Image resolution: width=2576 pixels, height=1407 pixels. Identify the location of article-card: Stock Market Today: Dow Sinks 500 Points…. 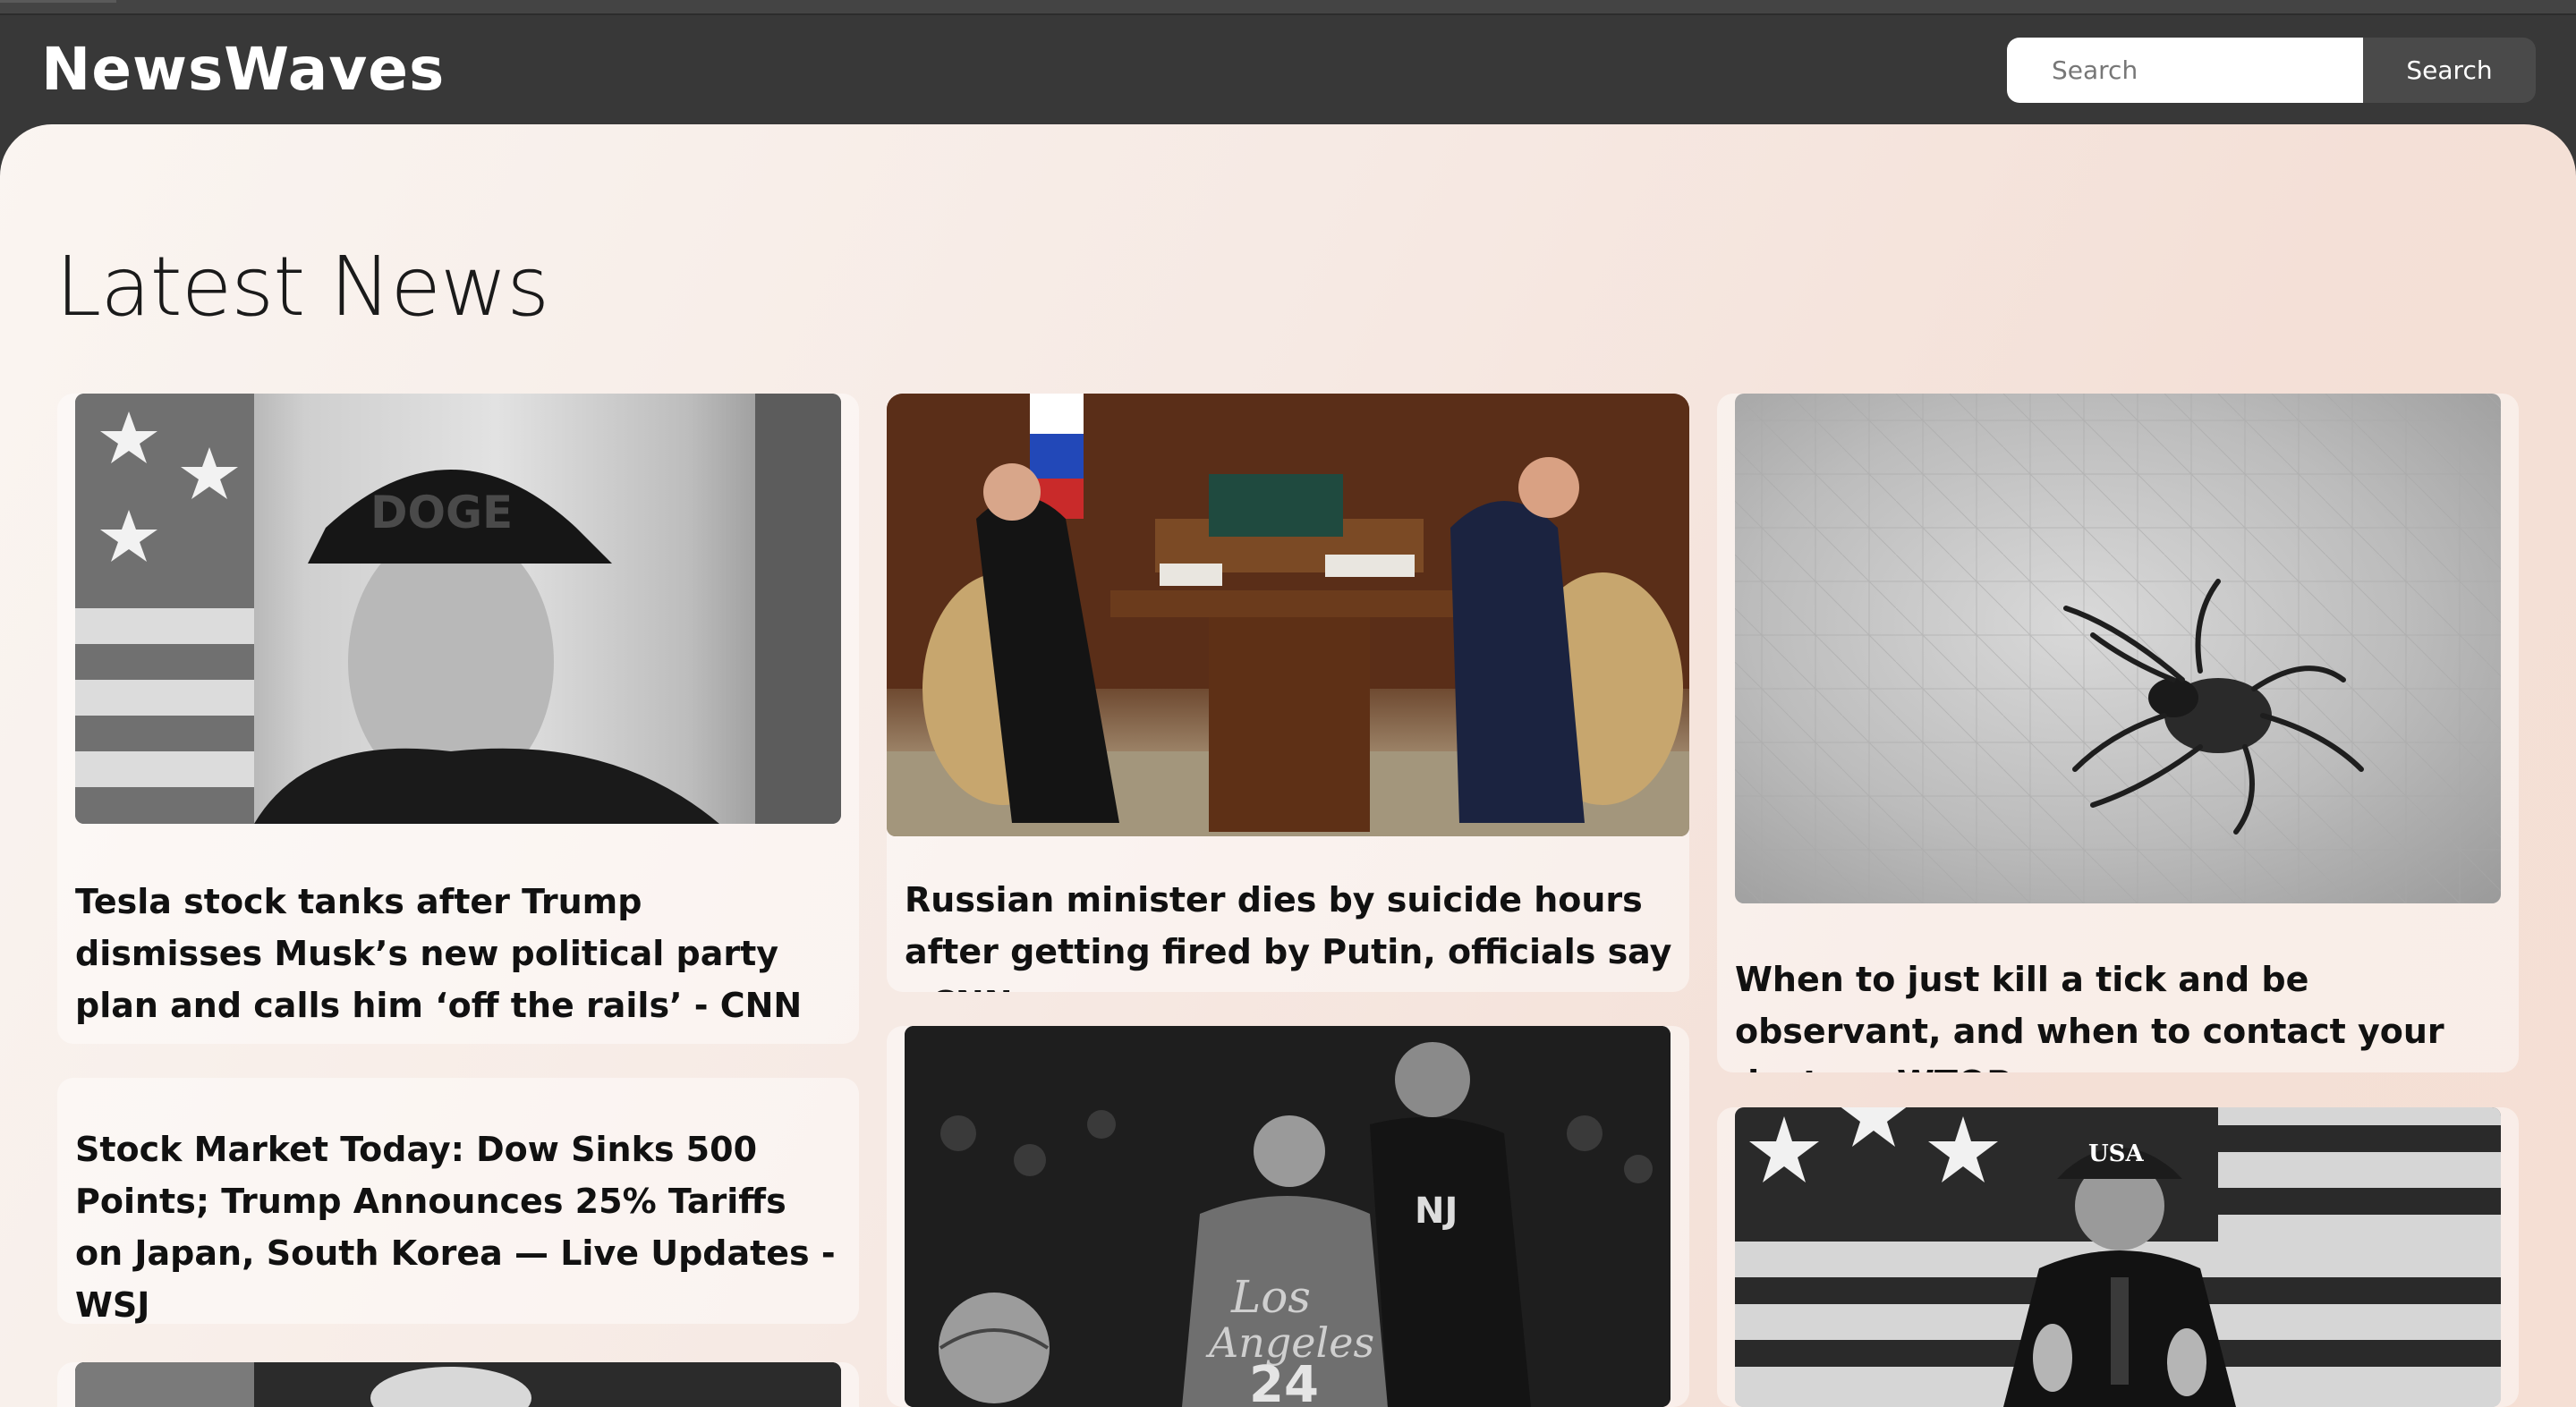
(458, 1201).